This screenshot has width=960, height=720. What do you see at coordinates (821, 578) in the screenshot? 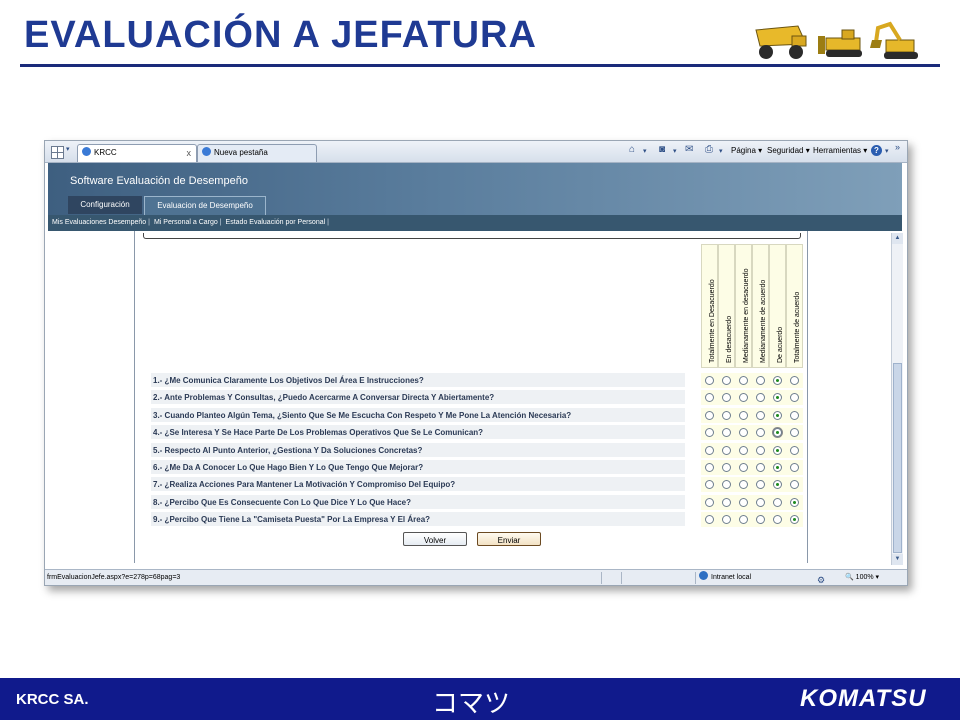
I see `protected-mode-icon: ⚙` at bounding box center [821, 578].